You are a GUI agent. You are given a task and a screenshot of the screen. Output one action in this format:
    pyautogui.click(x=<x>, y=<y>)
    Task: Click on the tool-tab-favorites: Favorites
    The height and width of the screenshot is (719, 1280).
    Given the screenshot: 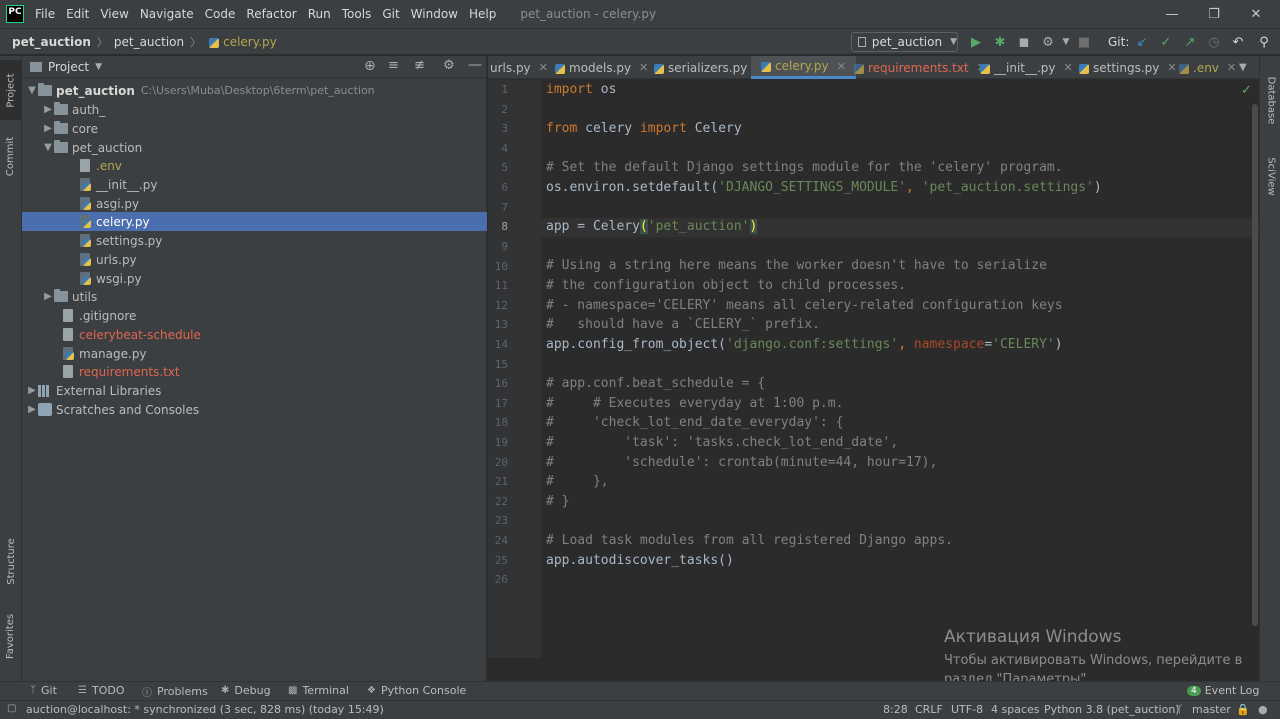 What is the action you would take?
    pyautogui.click(x=11, y=636)
    